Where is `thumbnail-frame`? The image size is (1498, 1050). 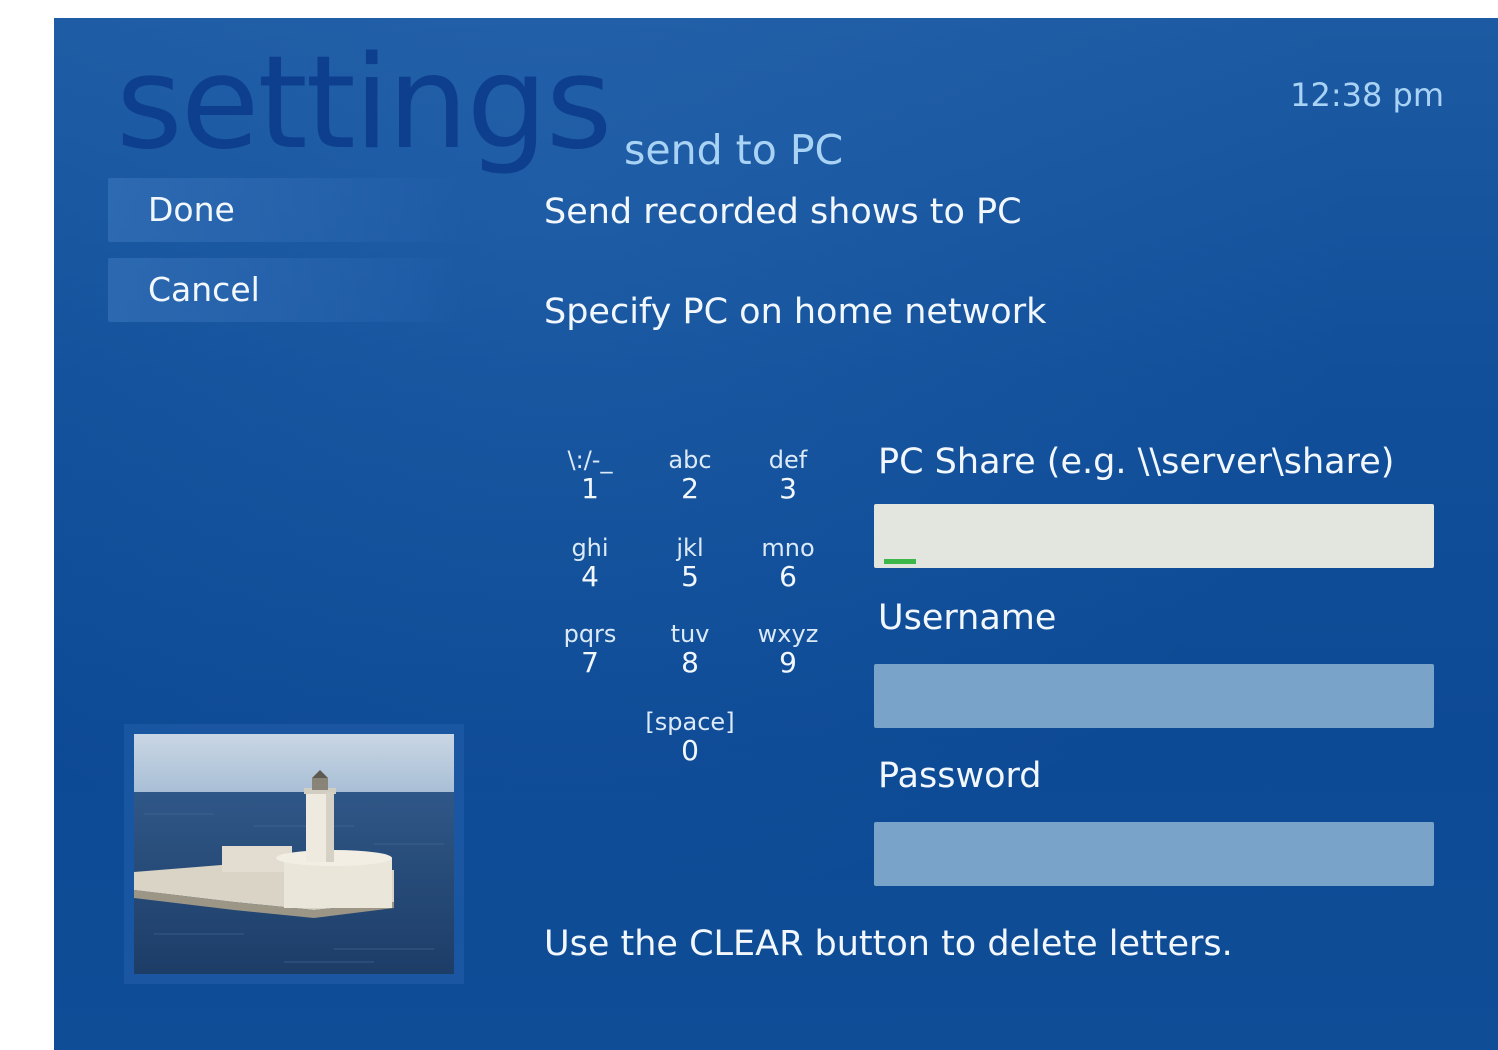 thumbnail-frame is located at coordinates (294, 854).